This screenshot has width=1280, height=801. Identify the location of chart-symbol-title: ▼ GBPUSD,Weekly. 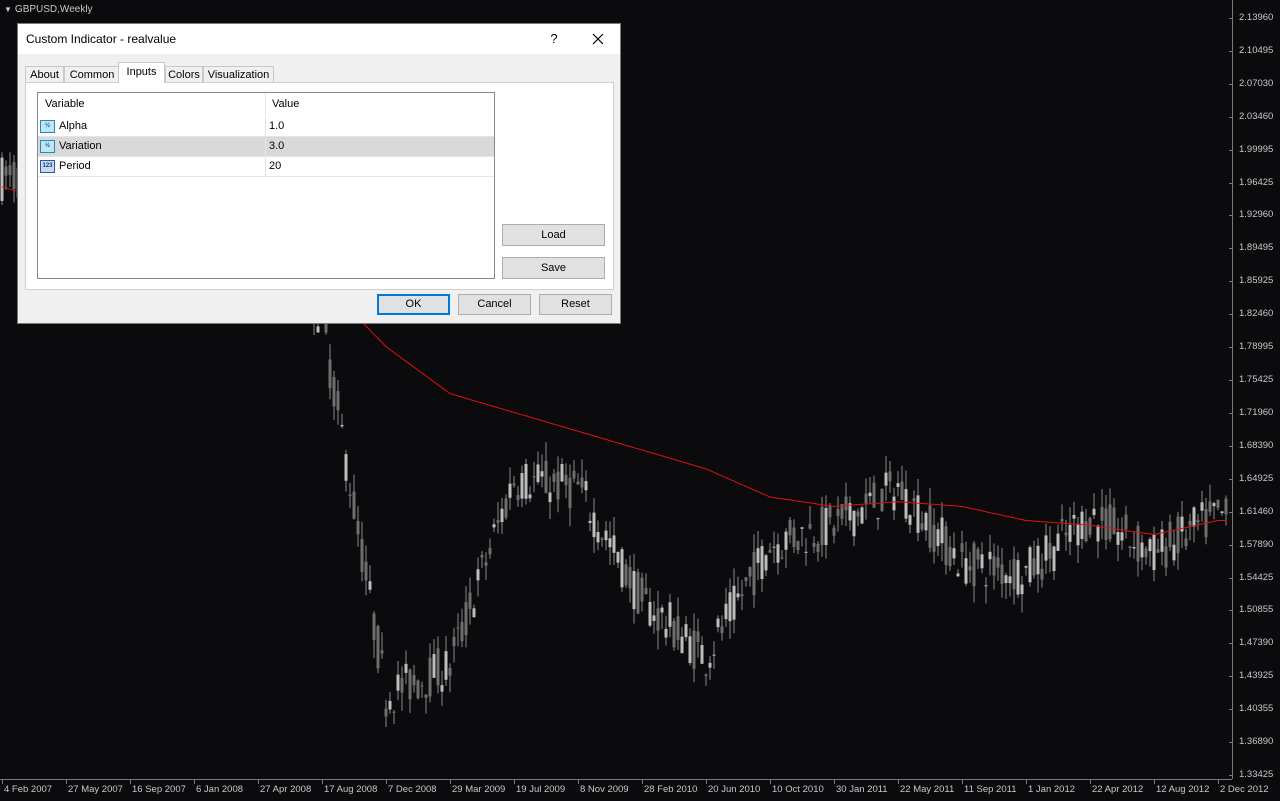
(48, 9).